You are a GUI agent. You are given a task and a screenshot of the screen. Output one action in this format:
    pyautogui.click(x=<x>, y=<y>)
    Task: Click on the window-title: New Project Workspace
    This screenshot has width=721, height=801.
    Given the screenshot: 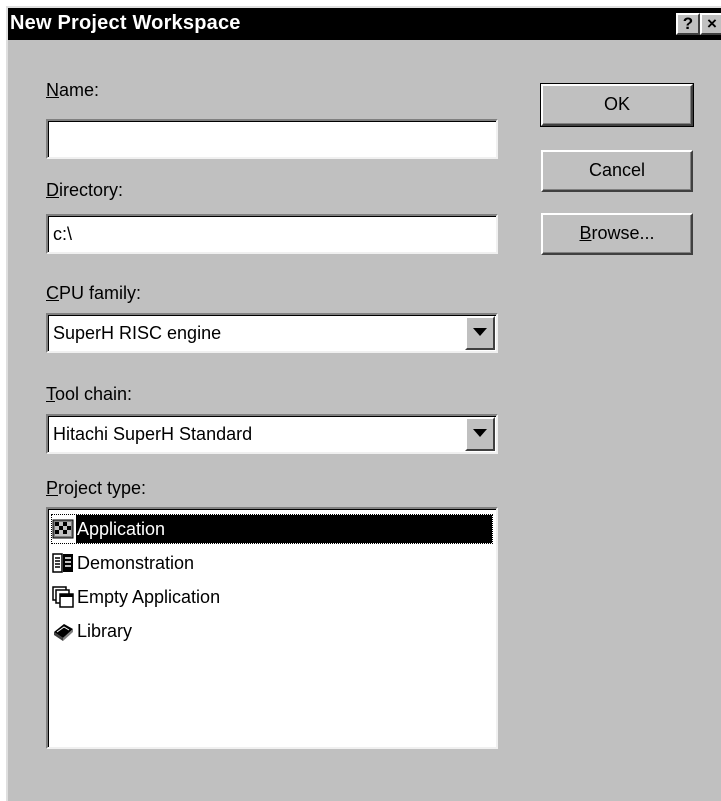 What is the action you would take?
    pyautogui.click(x=125, y=23)
    